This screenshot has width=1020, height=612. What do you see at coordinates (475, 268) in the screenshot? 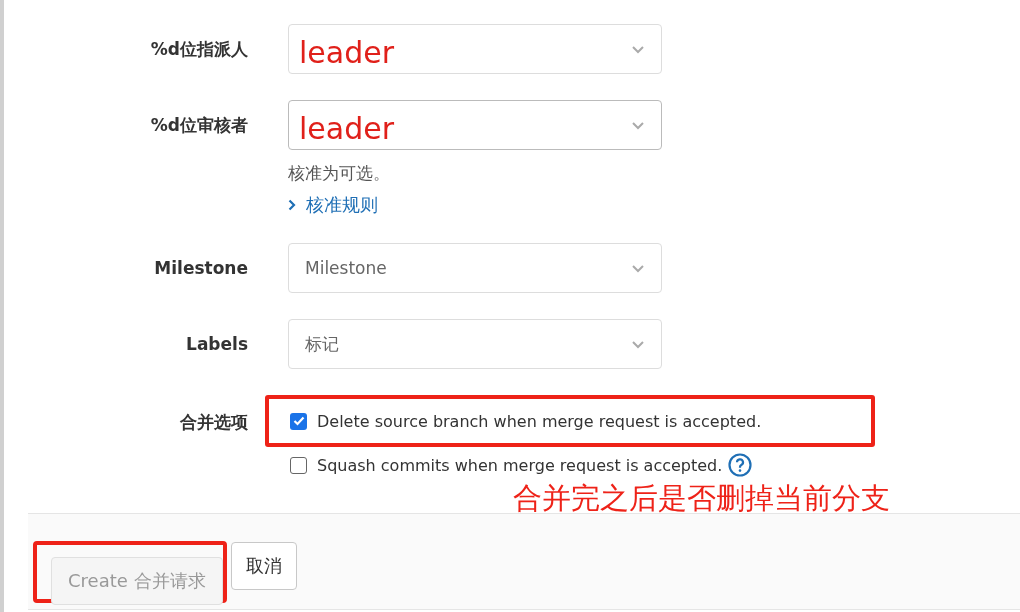
I see `select-field: Milestone` at bounding box center [475, 268].